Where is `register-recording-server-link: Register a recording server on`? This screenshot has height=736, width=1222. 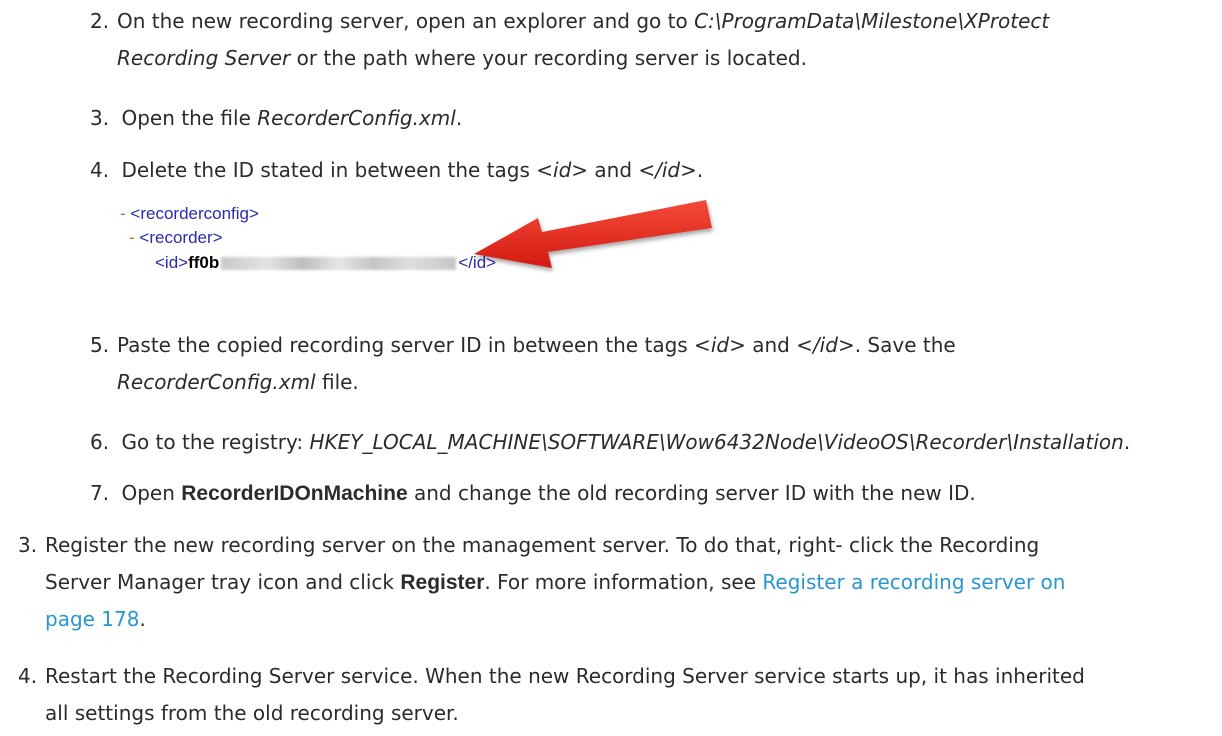
register-recording-server-link: Register a recording server on is located at coordinates (913, 582).